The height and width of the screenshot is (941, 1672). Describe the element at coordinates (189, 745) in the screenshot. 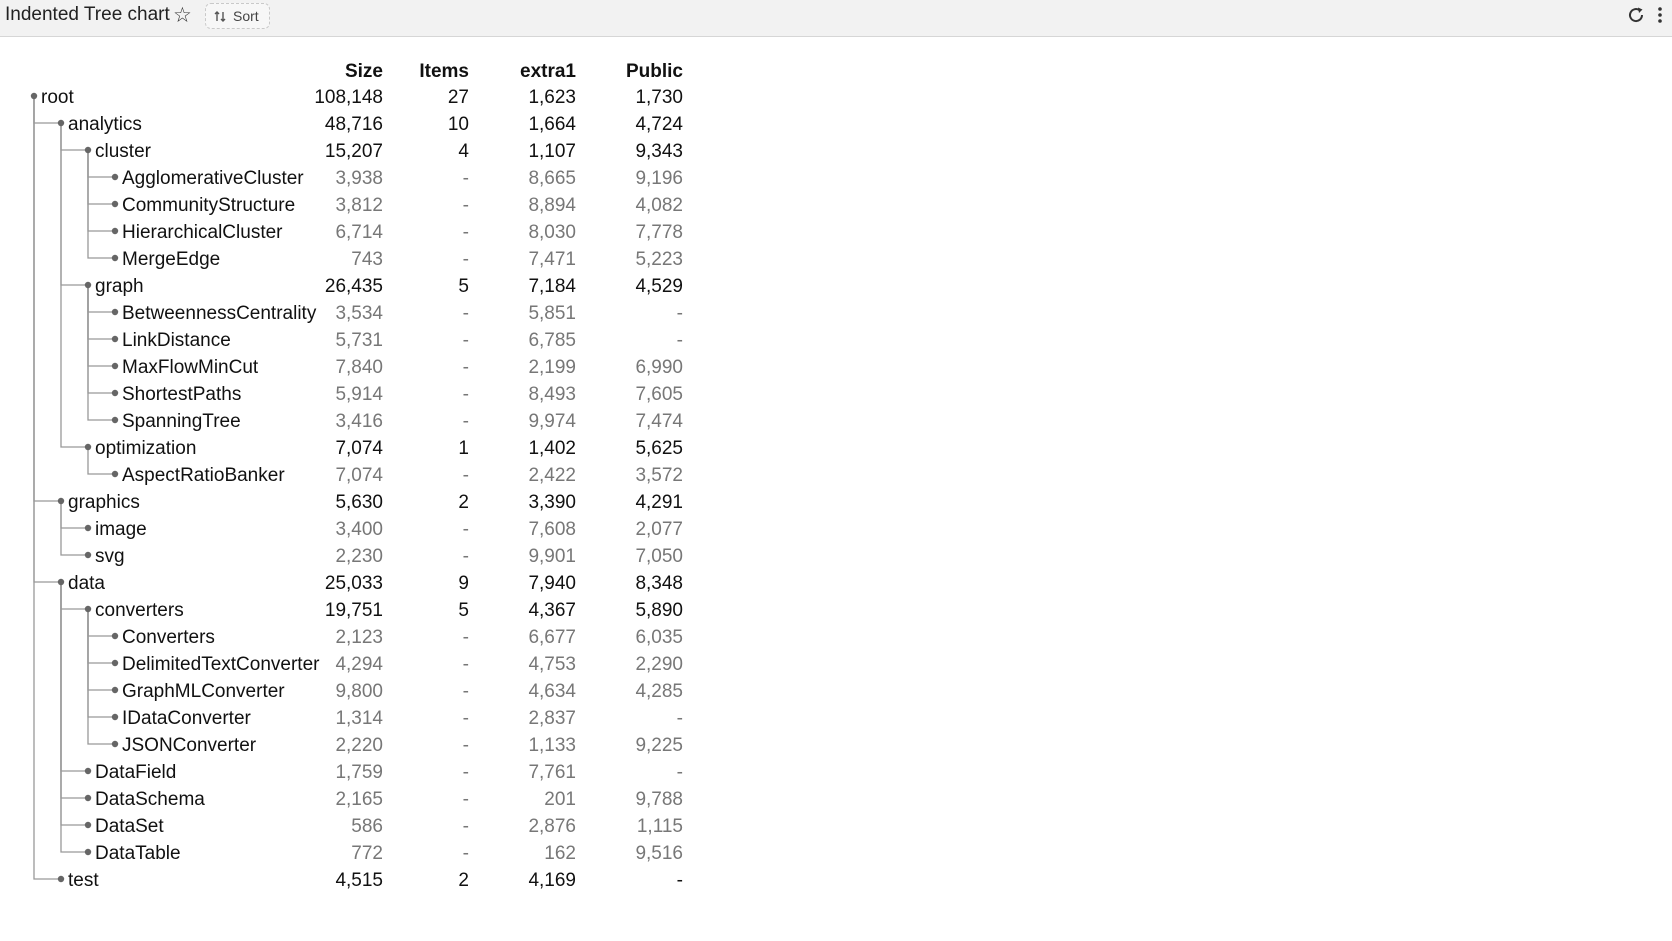

I see `node-label: JSONConverter` at that location.